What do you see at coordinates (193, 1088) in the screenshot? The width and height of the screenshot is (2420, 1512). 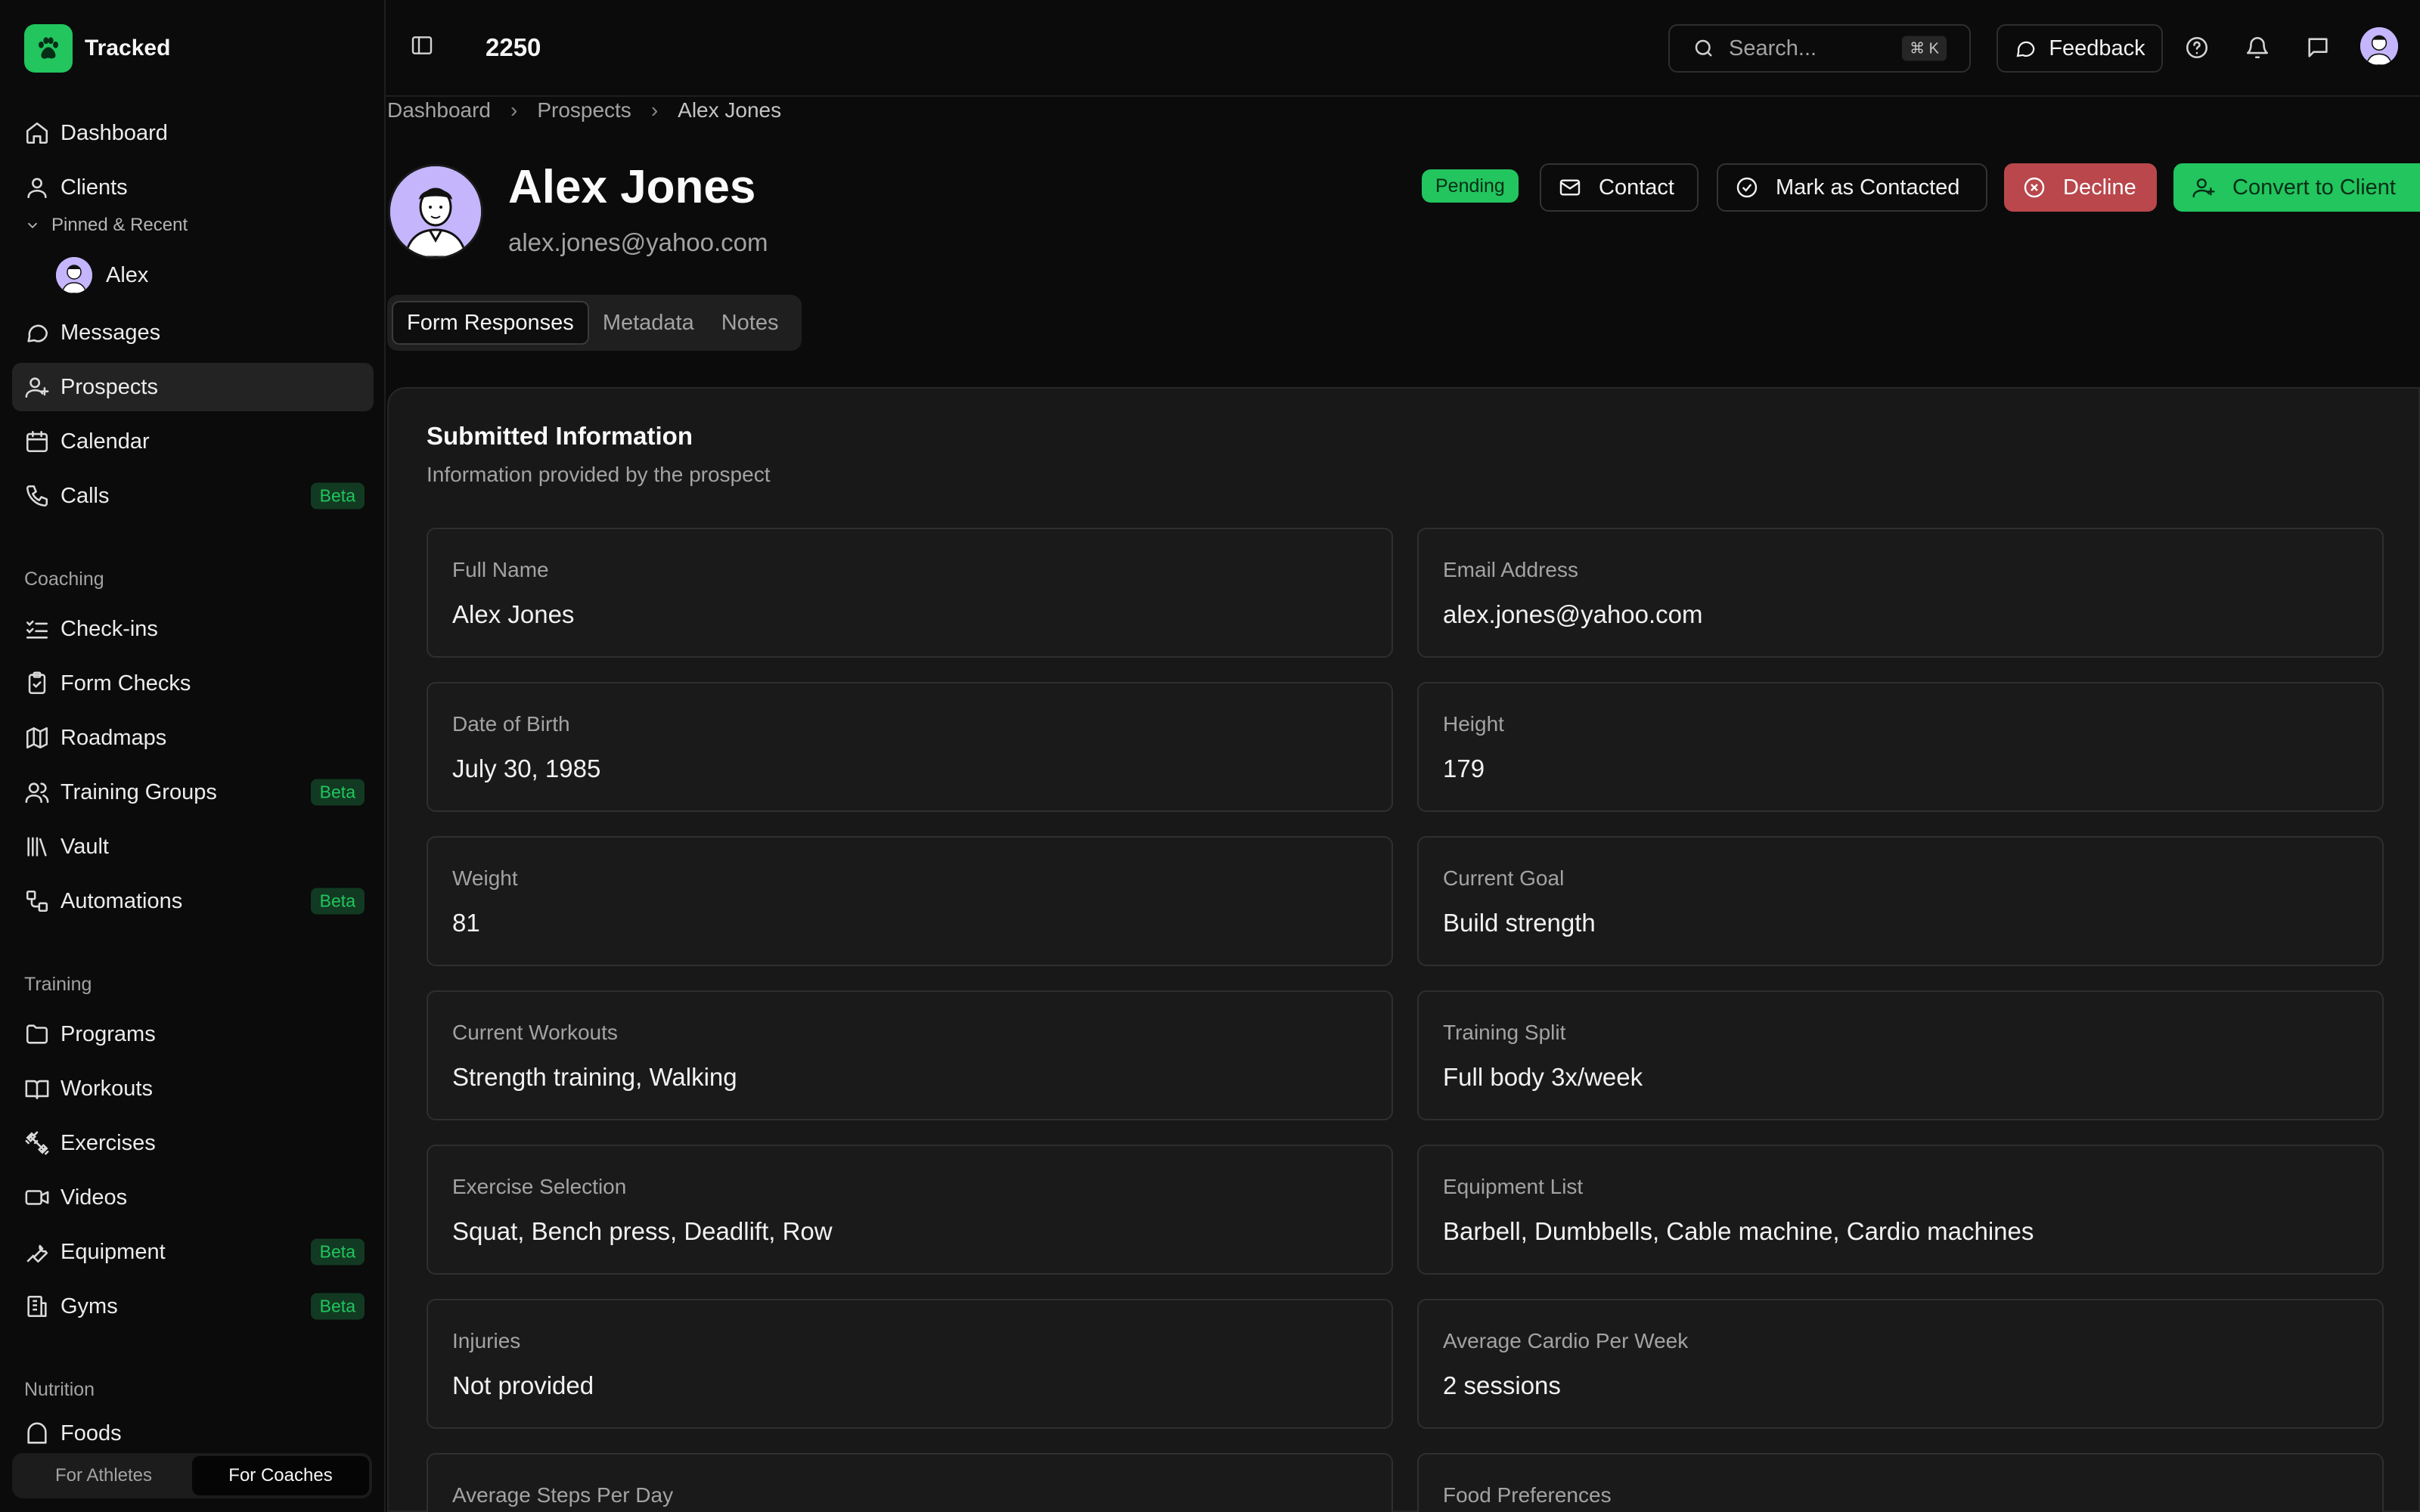 I see `sidebar-item-workouts: Workouts` at bounding box center [193, 1088].